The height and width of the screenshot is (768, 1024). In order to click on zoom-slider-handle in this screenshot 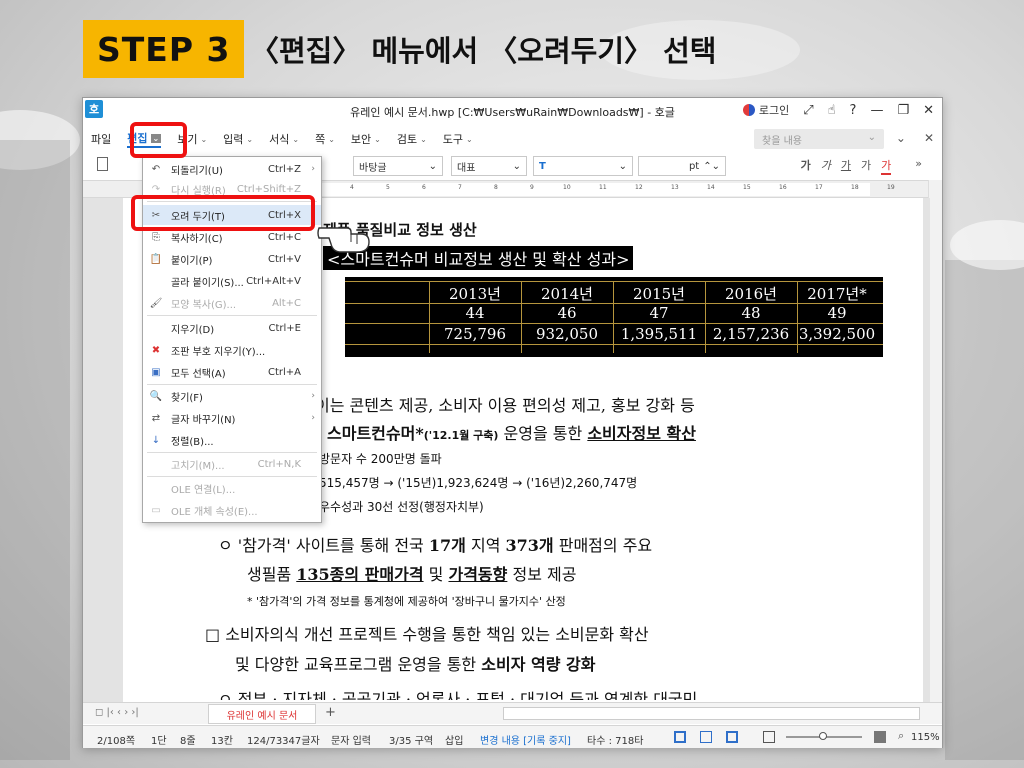, I will do `click(823, 736)`.